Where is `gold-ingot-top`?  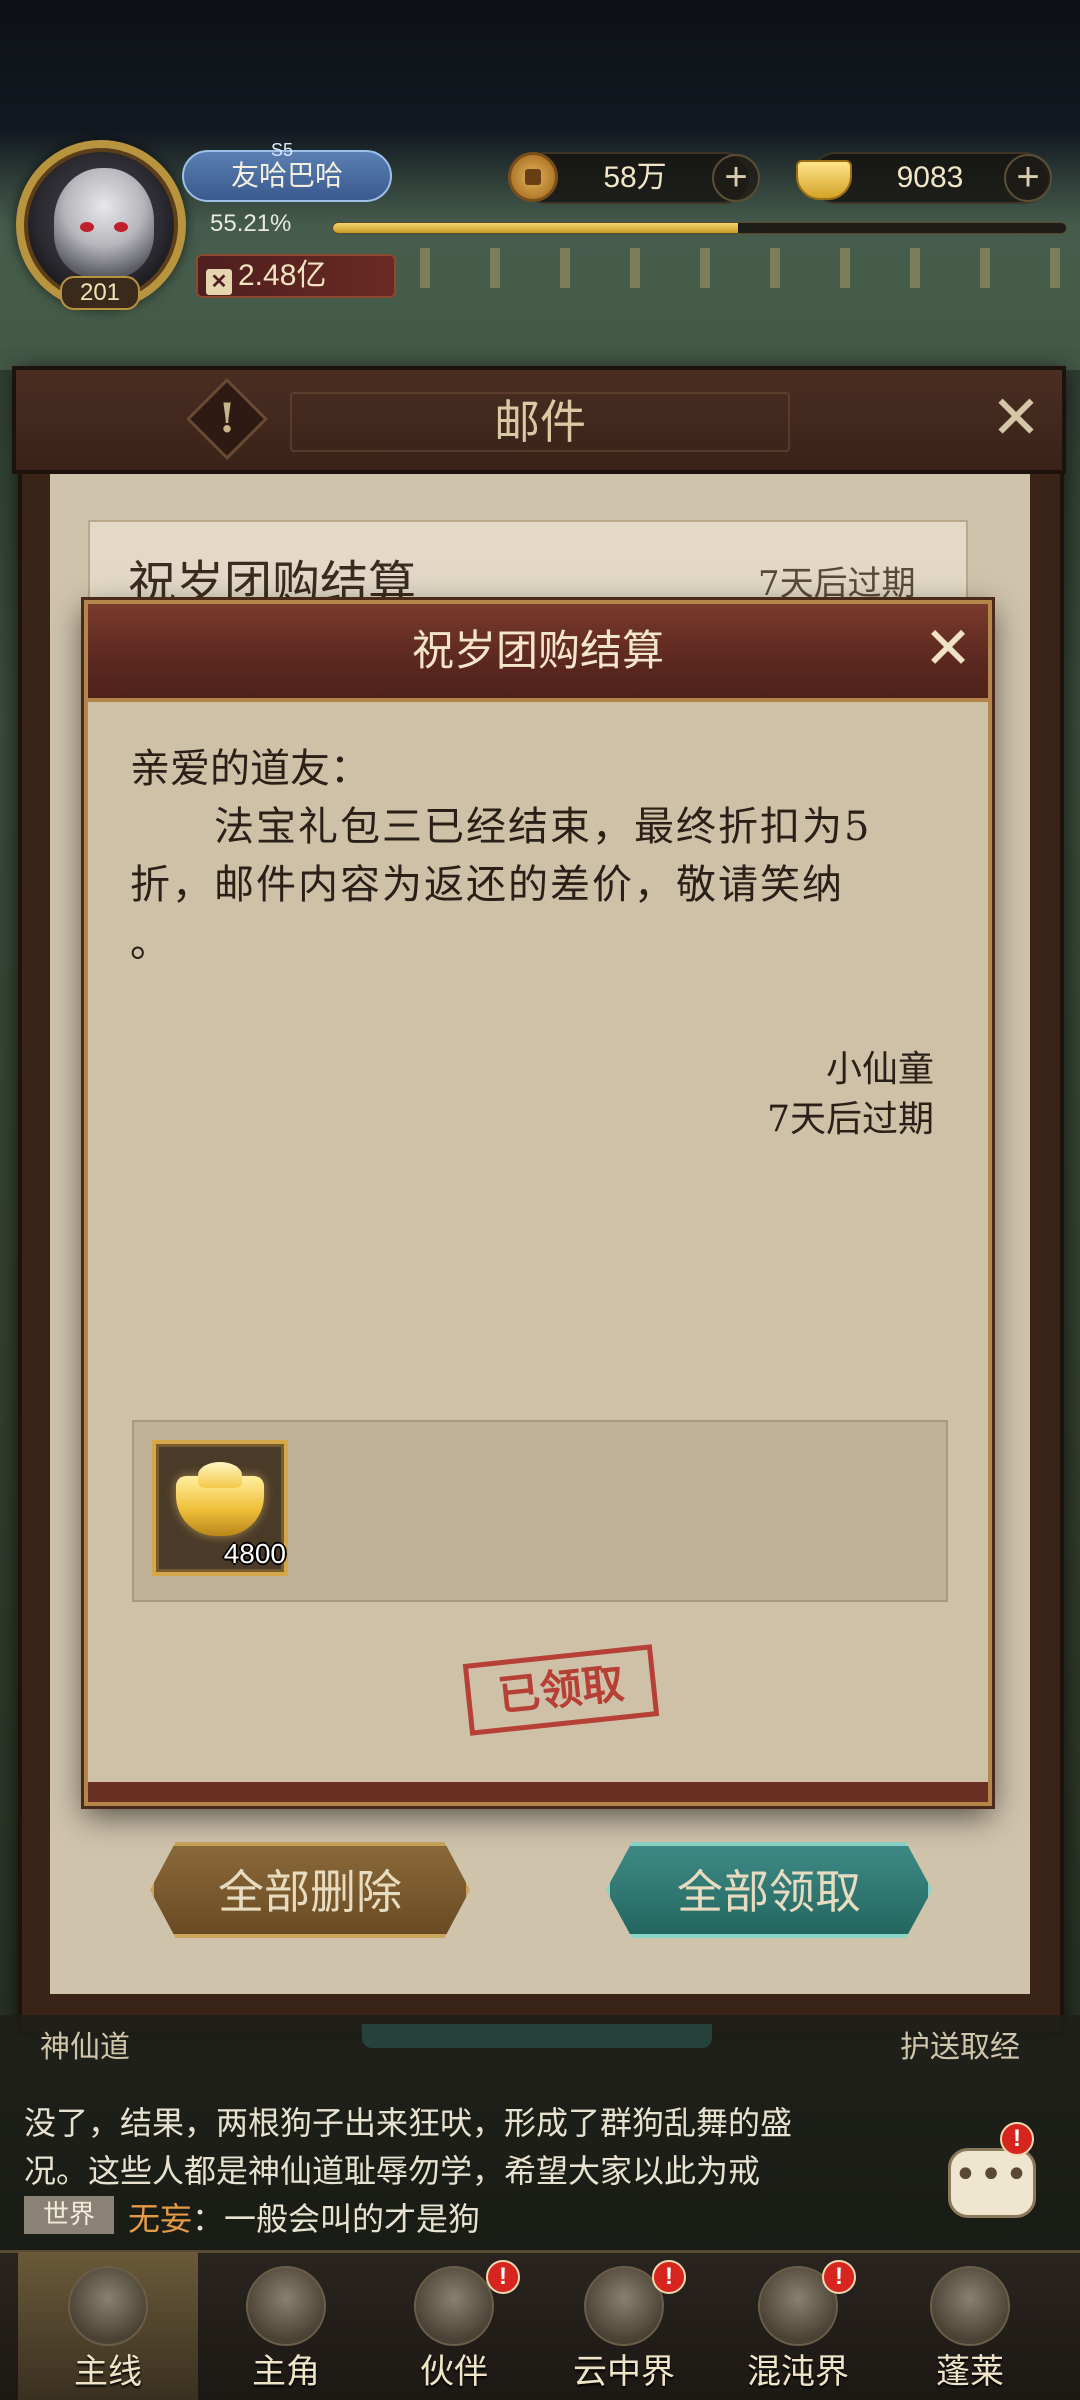
gold-ingot-top is located at coordinates (220, 1475).